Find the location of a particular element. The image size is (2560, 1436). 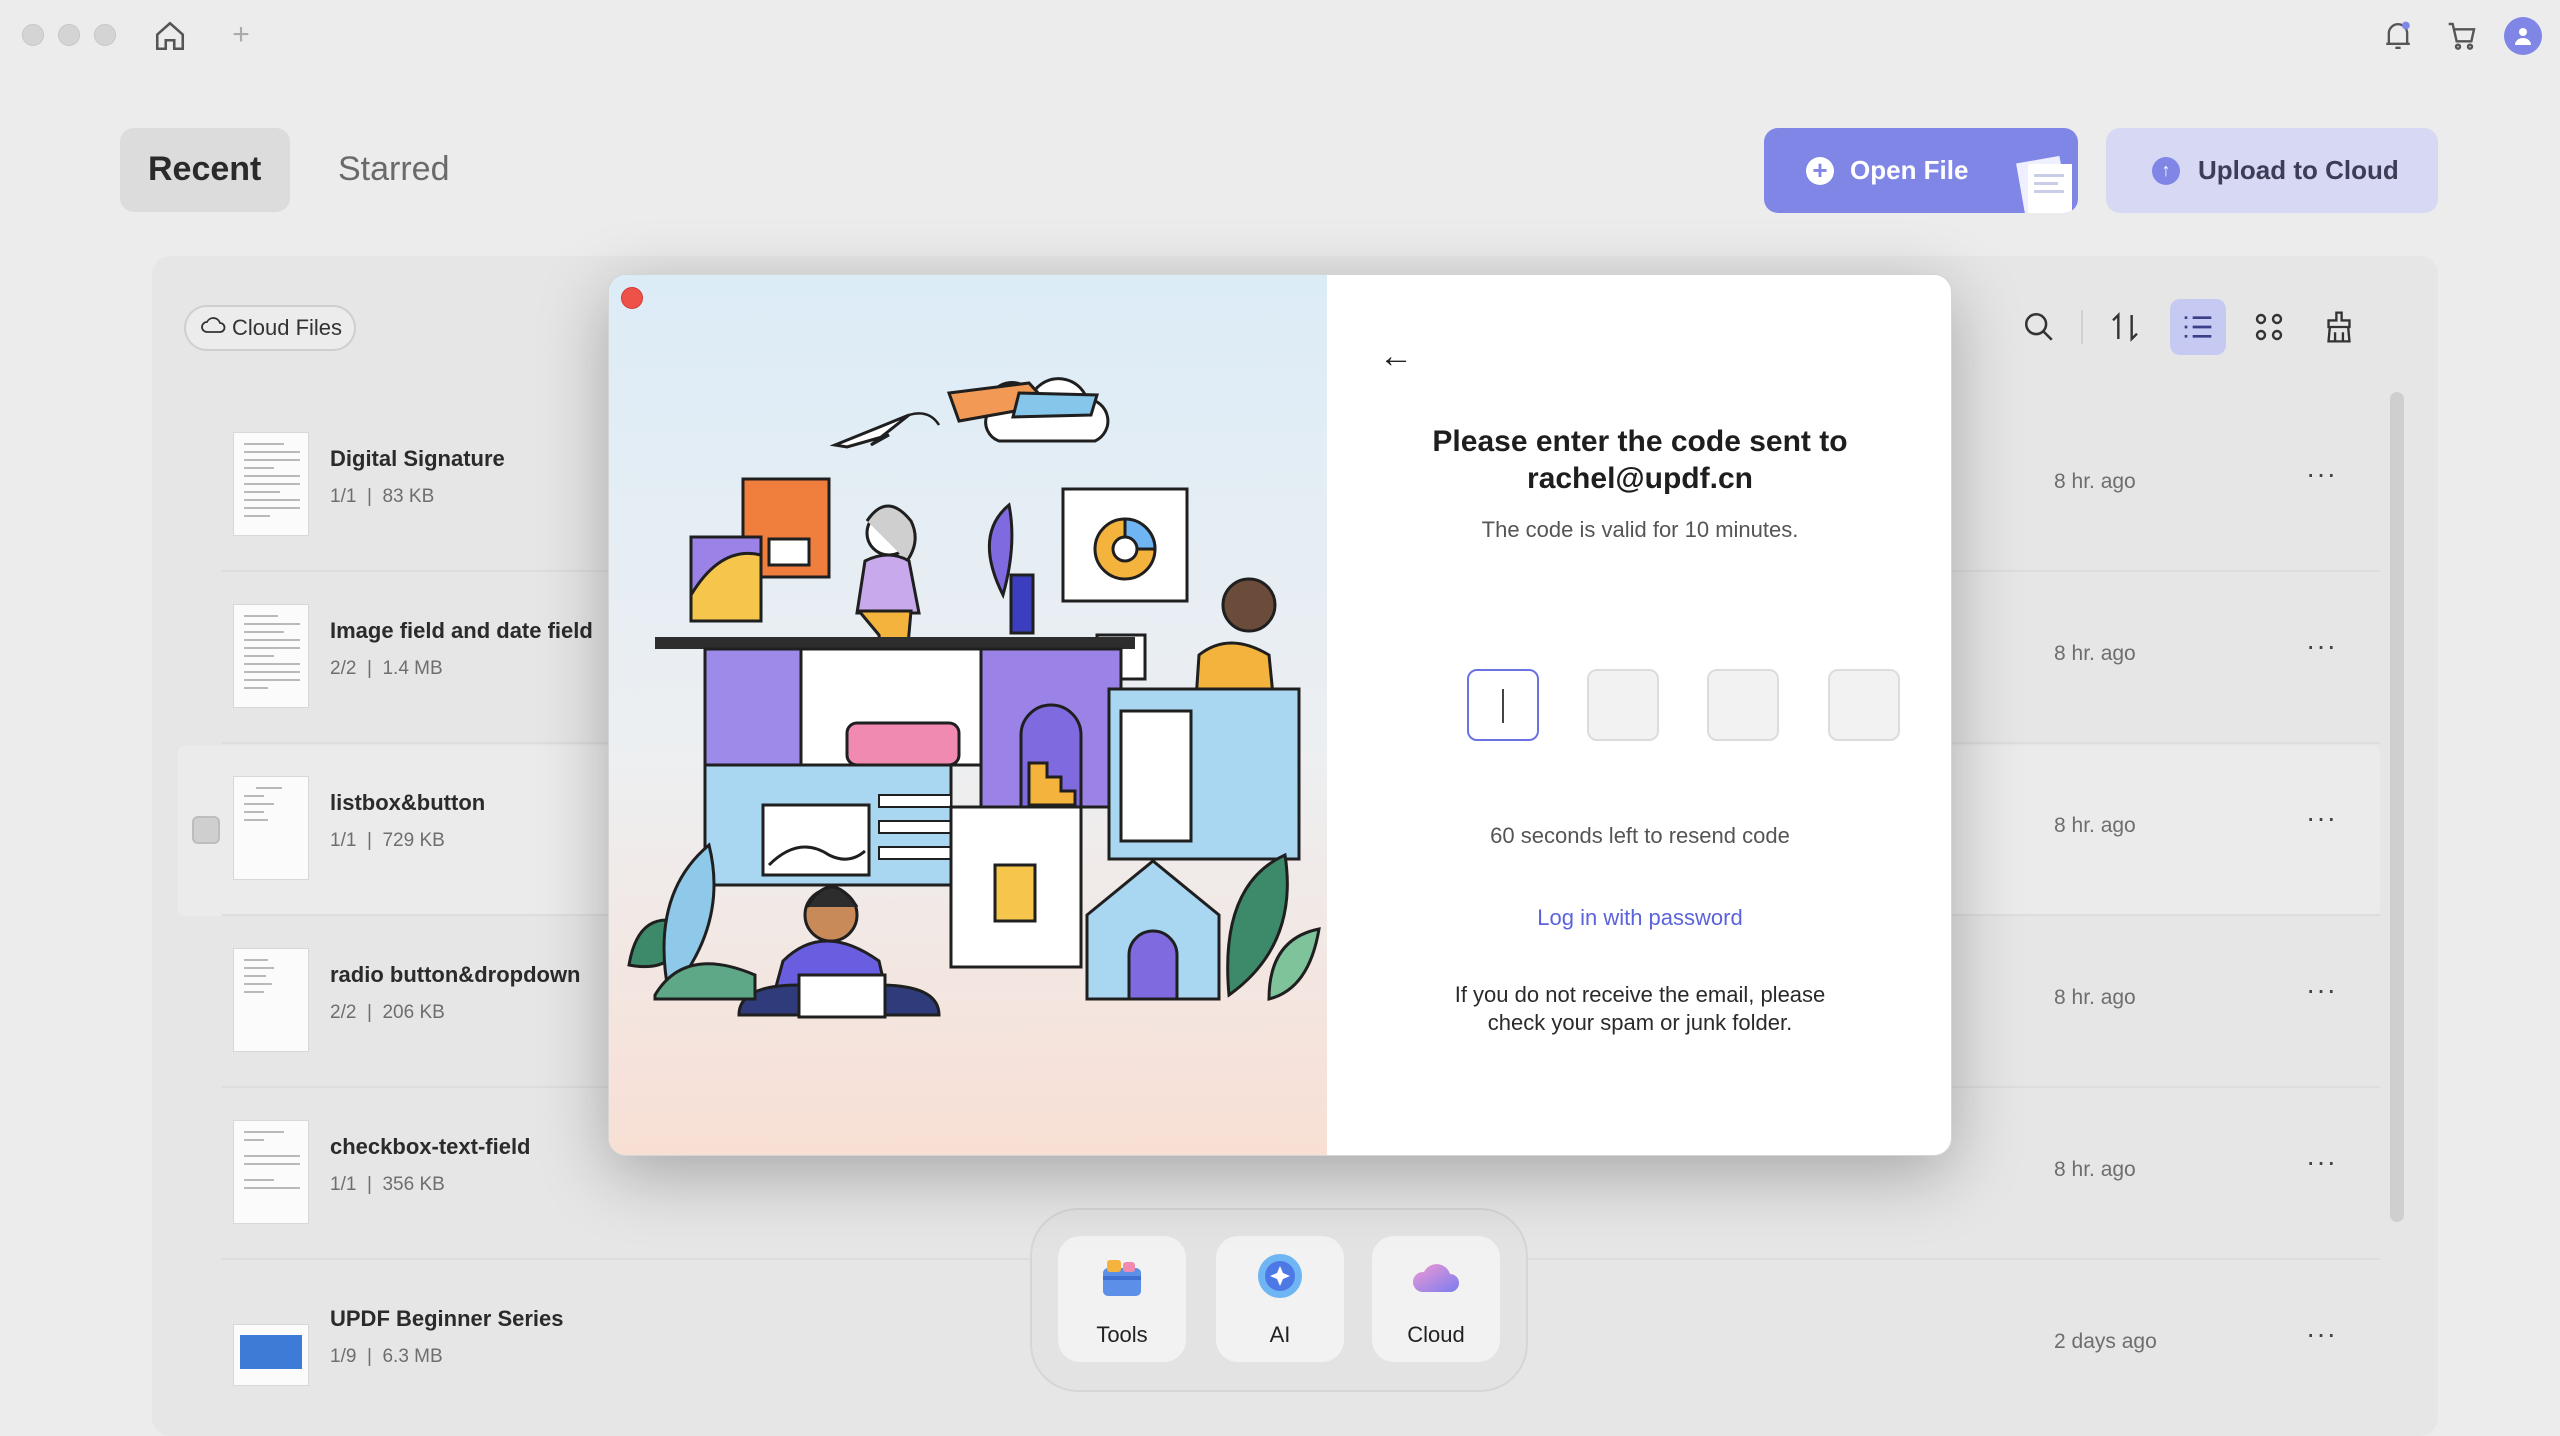

upload-to-cloud-button: ↑ Upload to Cloud is located at coordinates (2272, 170).